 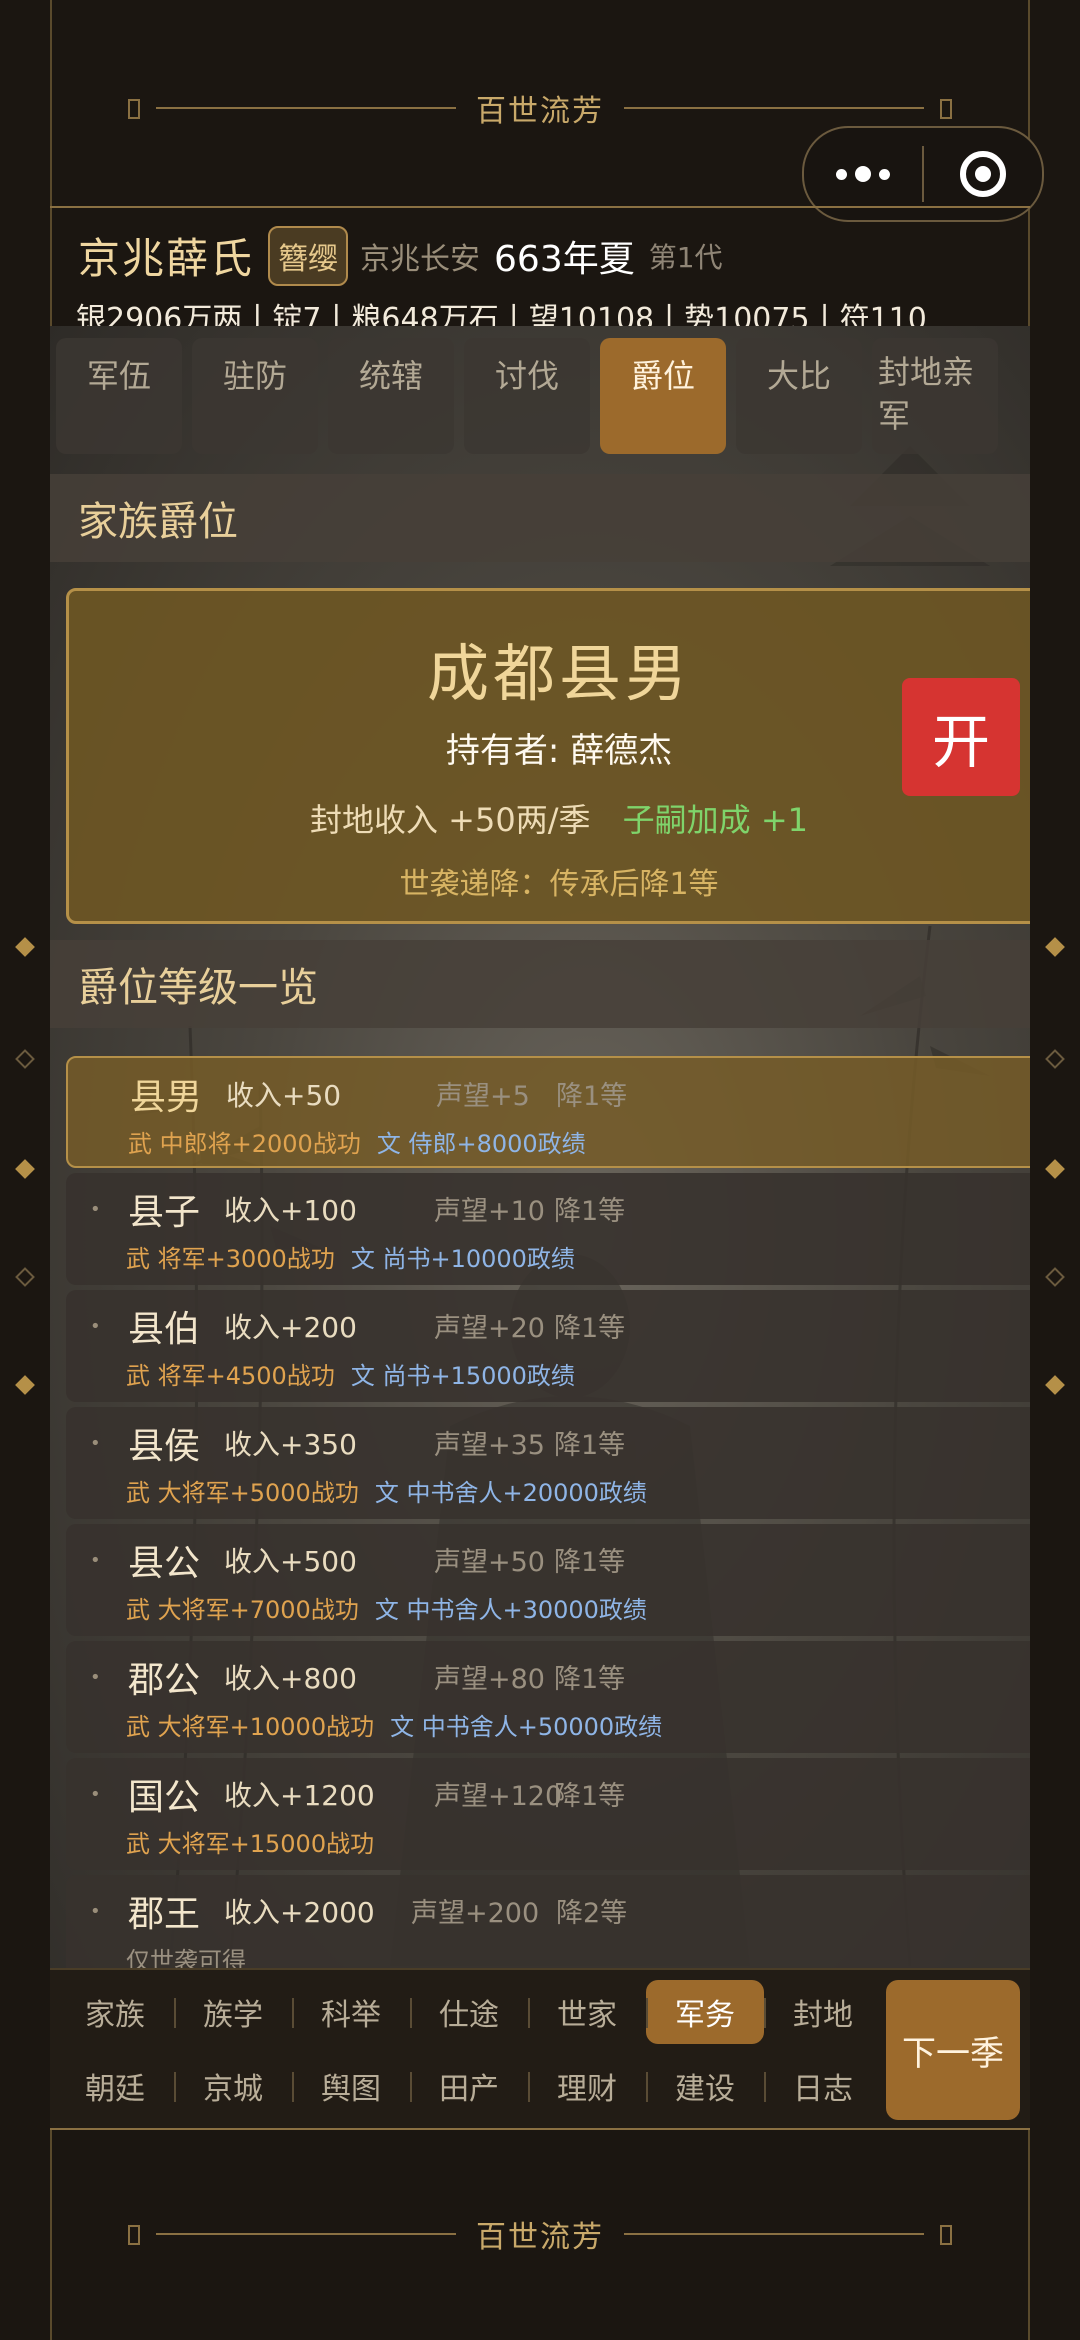 I want to click on banner-line-left, so click(x=292, y=109).